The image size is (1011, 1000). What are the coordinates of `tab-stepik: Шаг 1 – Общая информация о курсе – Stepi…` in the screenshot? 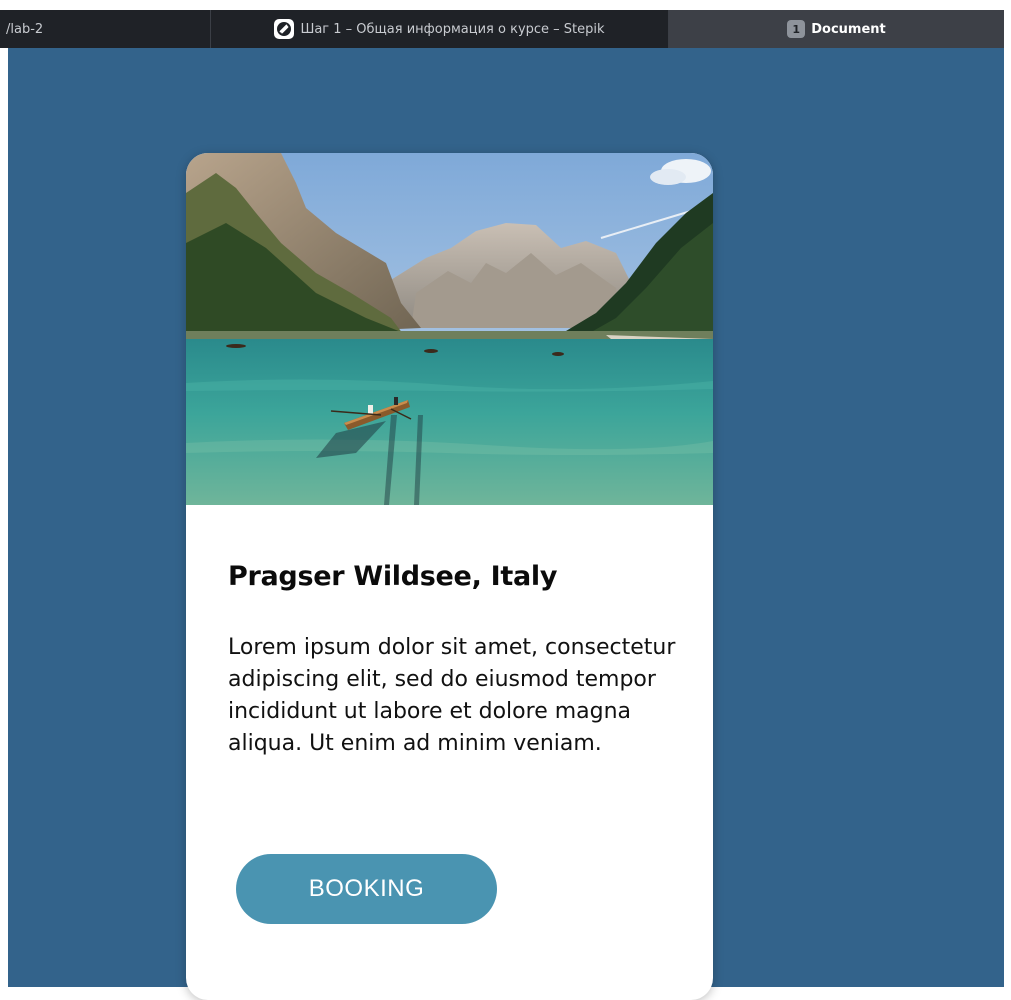 It's located at (440, 29).